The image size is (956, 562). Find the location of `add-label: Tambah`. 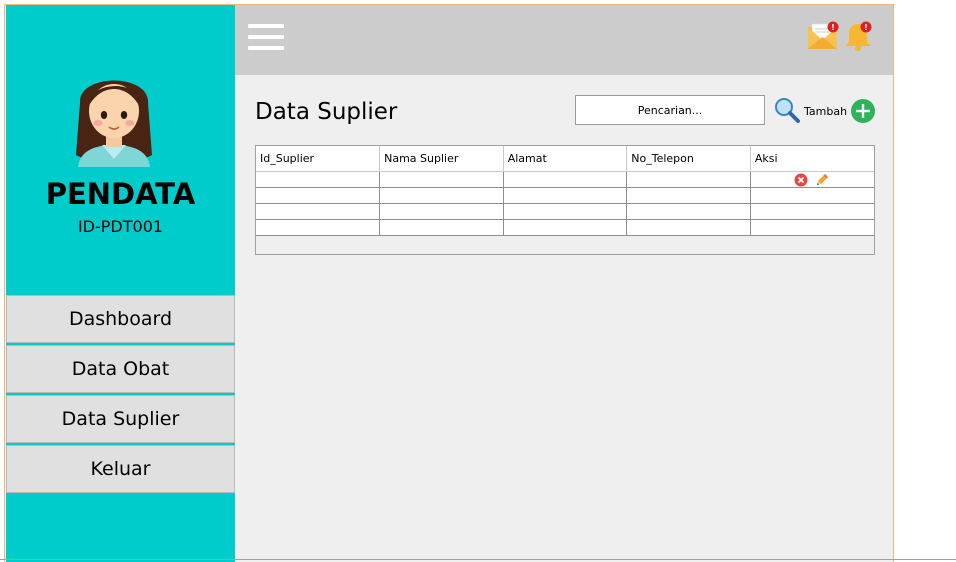

add-label: Tambah is located at coordinates (826, 111).